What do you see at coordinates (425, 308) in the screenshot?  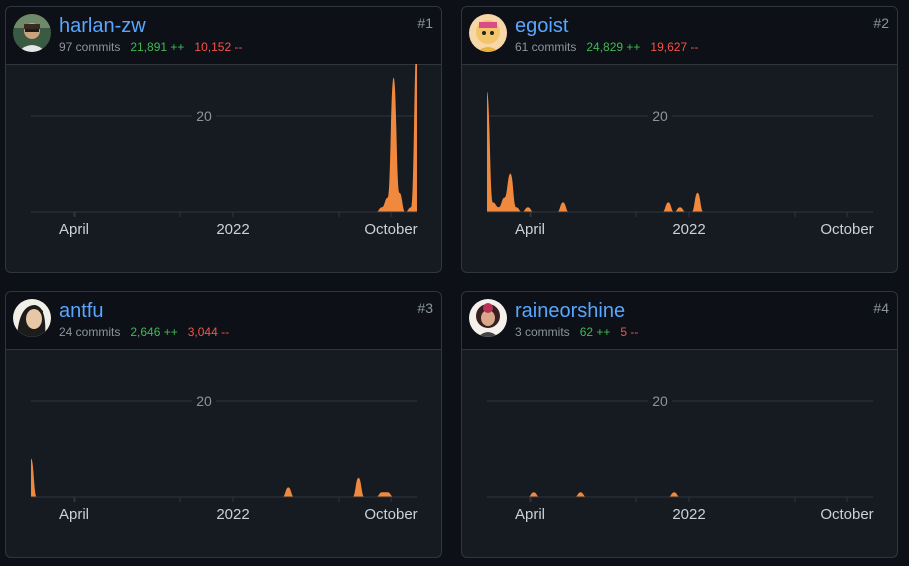 I see `rank-label: #3` at bounding box center [425, 308].